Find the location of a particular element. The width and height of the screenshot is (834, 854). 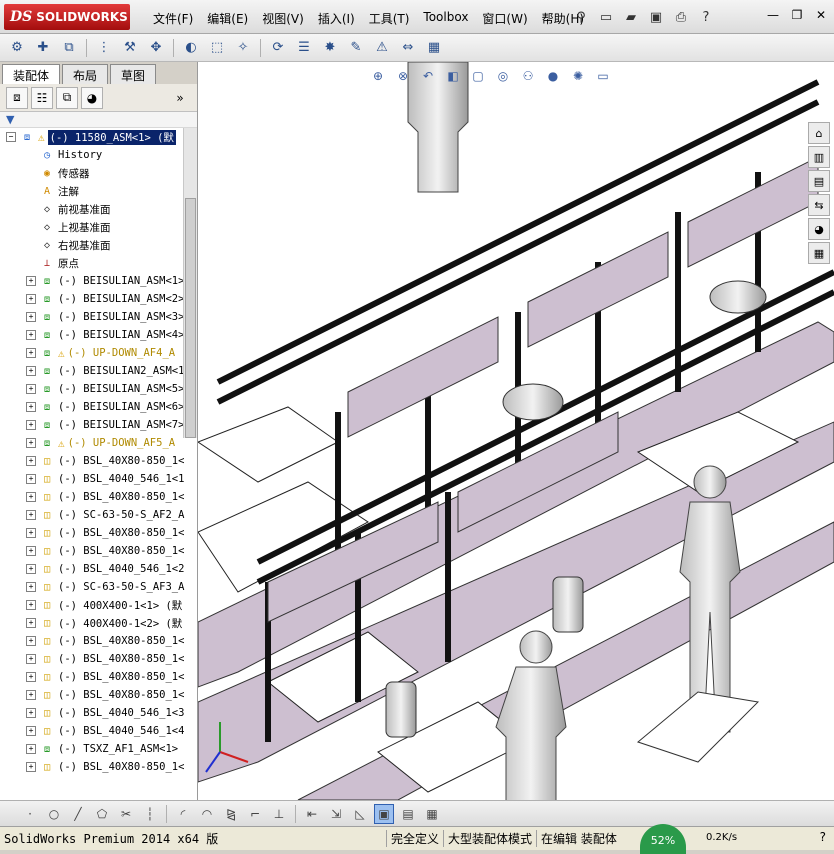

reference-geometry-icon: ✧ is located at coordinates (243, 48).